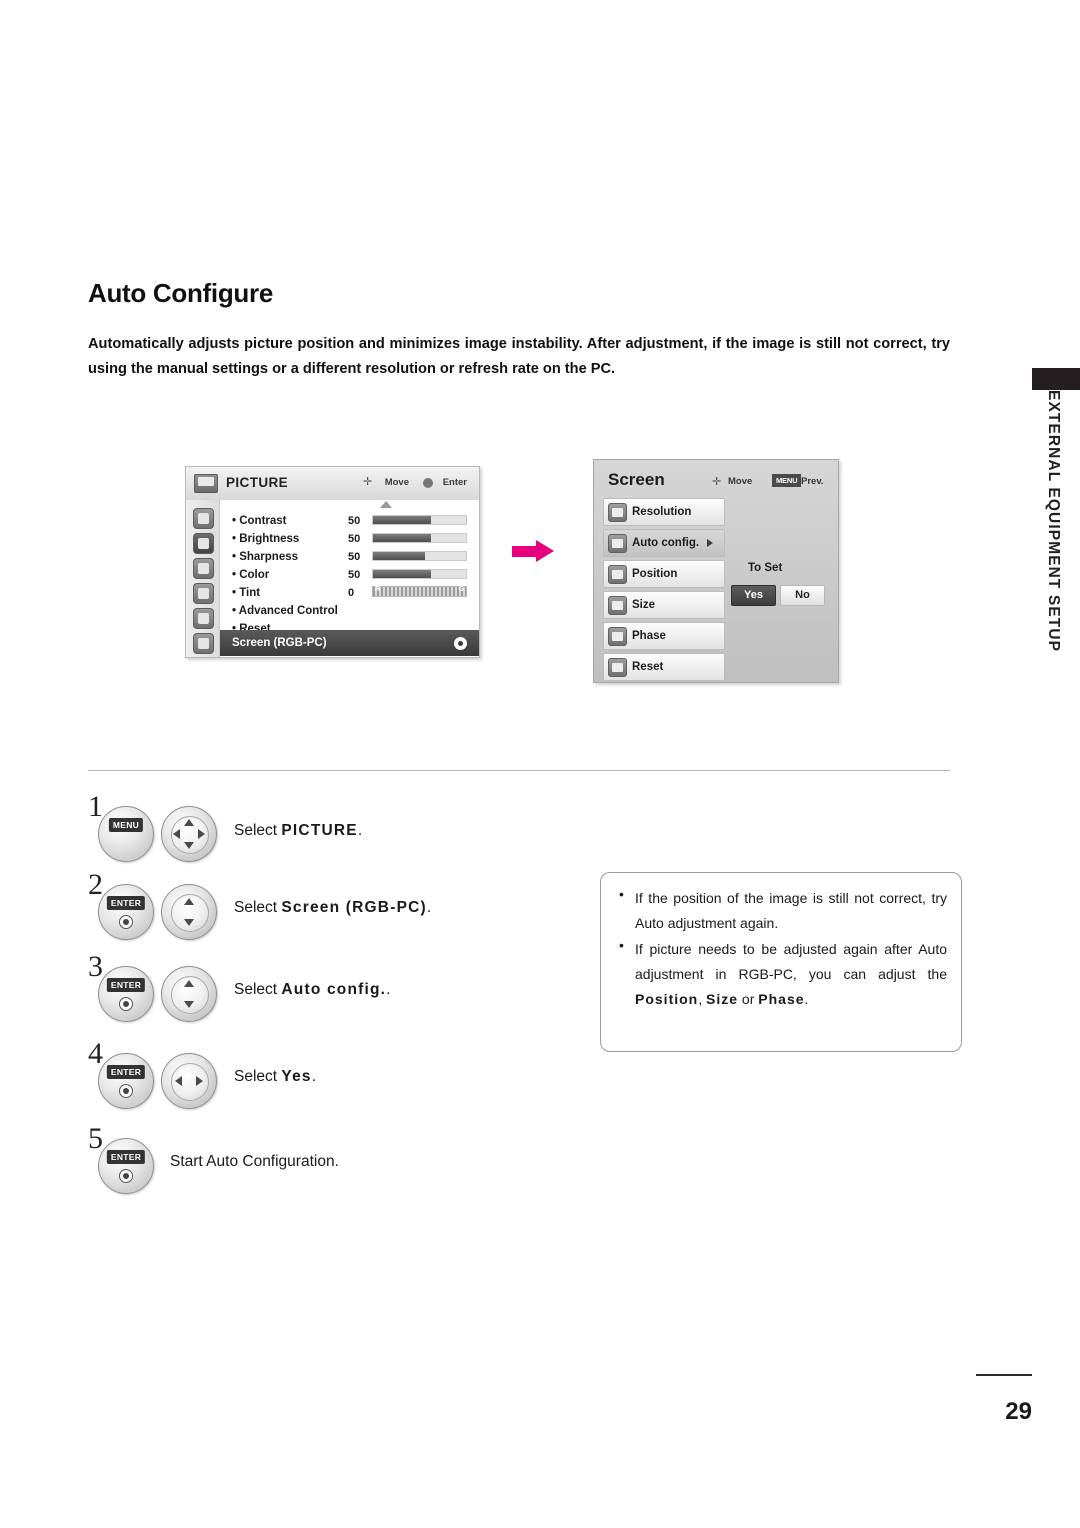 This screenshot has height=1528, width=1080. I want to click on step-number-1: 1, so click(95, 806).